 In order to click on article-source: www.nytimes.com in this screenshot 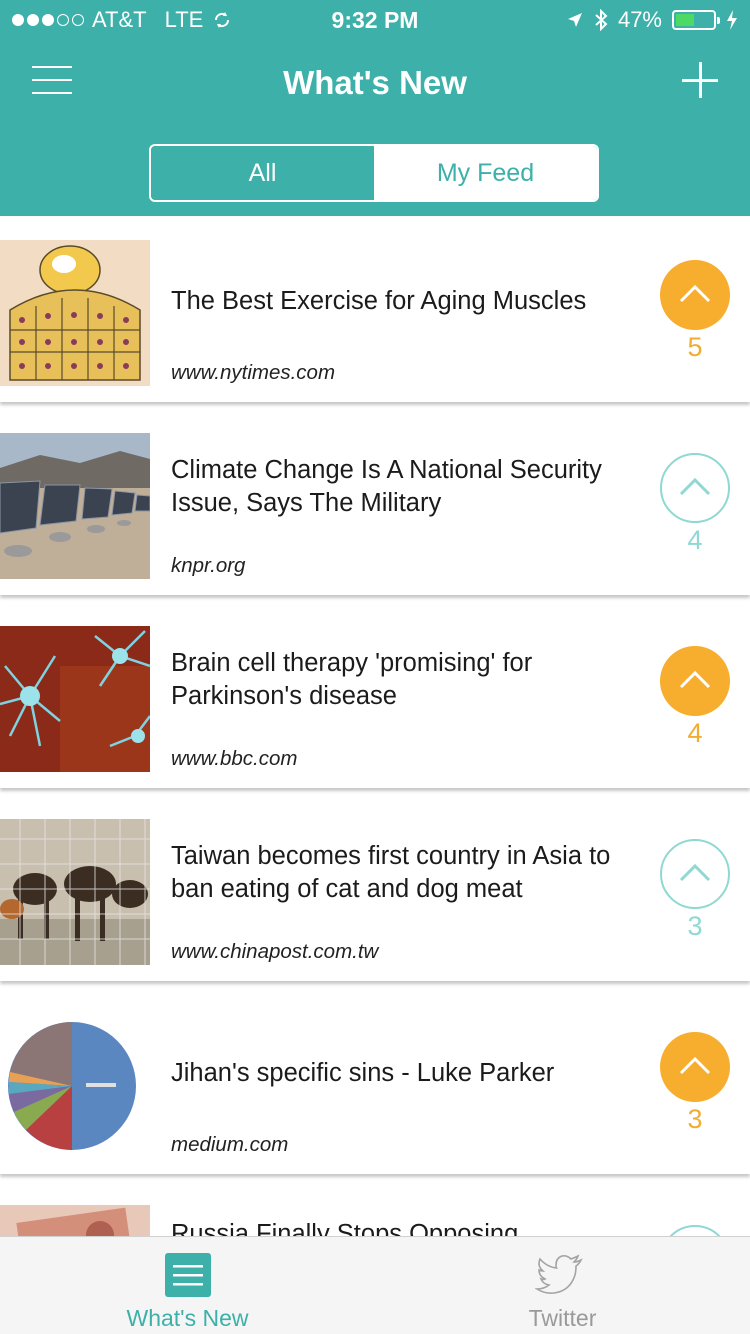, I will do `click(253, 372)`.